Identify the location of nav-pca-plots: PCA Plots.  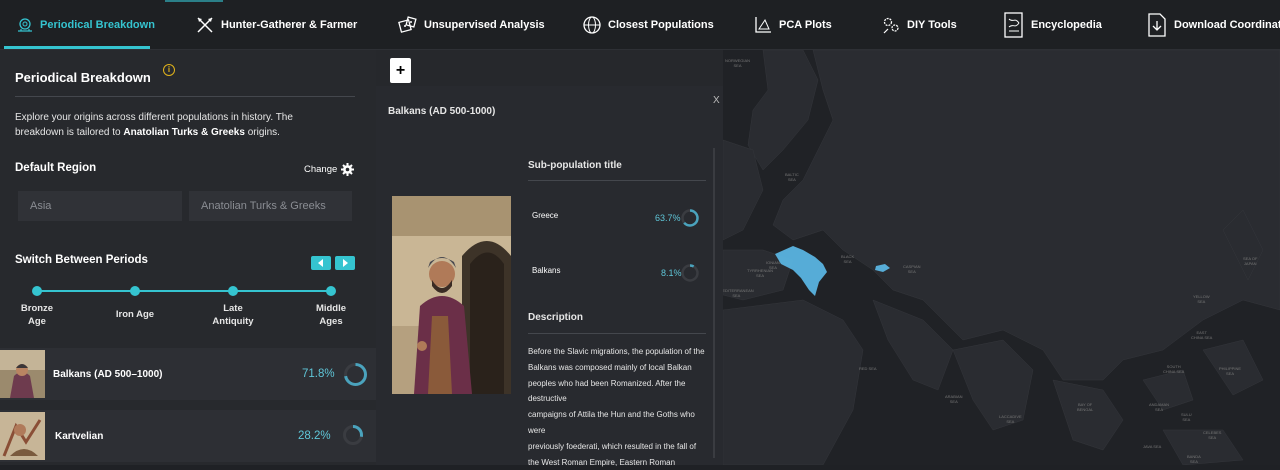
(792, 25).